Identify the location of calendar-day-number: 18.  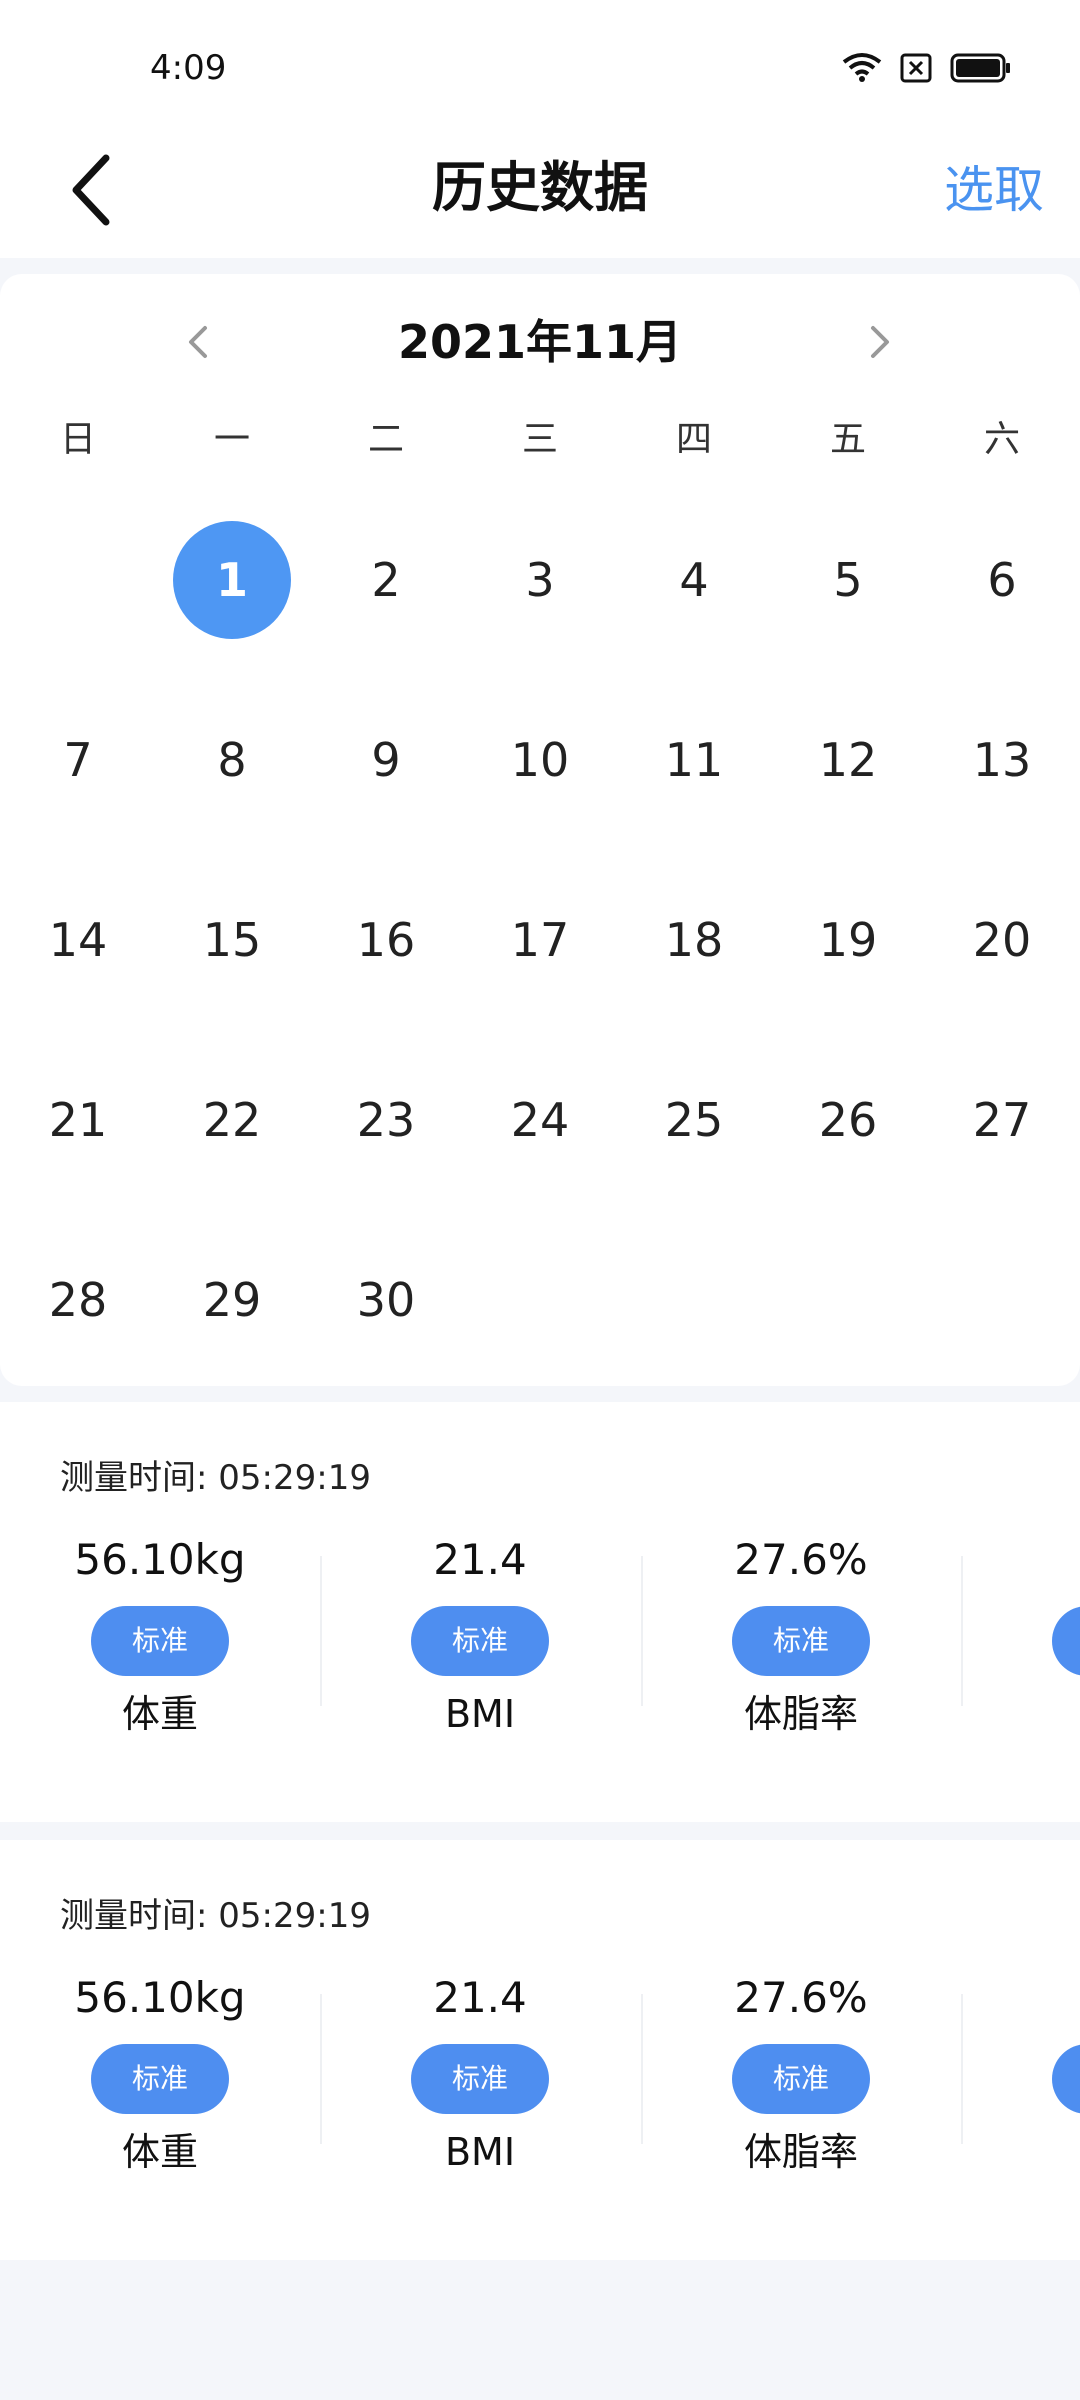
(694, 940).